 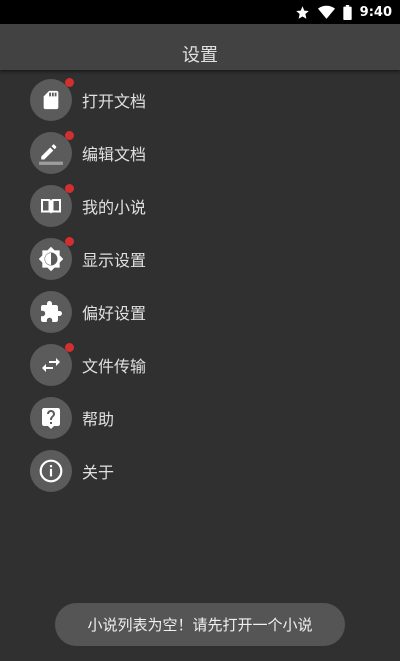 What do you see at coordinates (200, 258) in the screenshot?
I see `menu-item-display-settings: 显示设置` at bounding box center [200, 258].